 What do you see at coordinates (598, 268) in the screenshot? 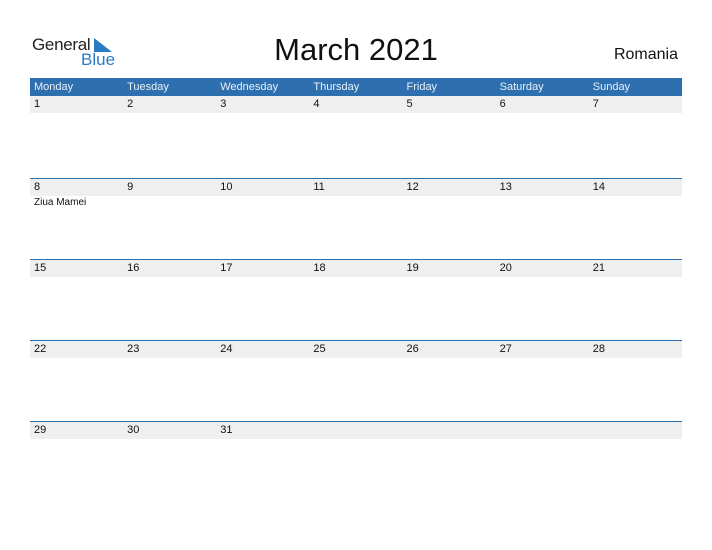
I see `day-number: 21` at bounding box center [598, 268].